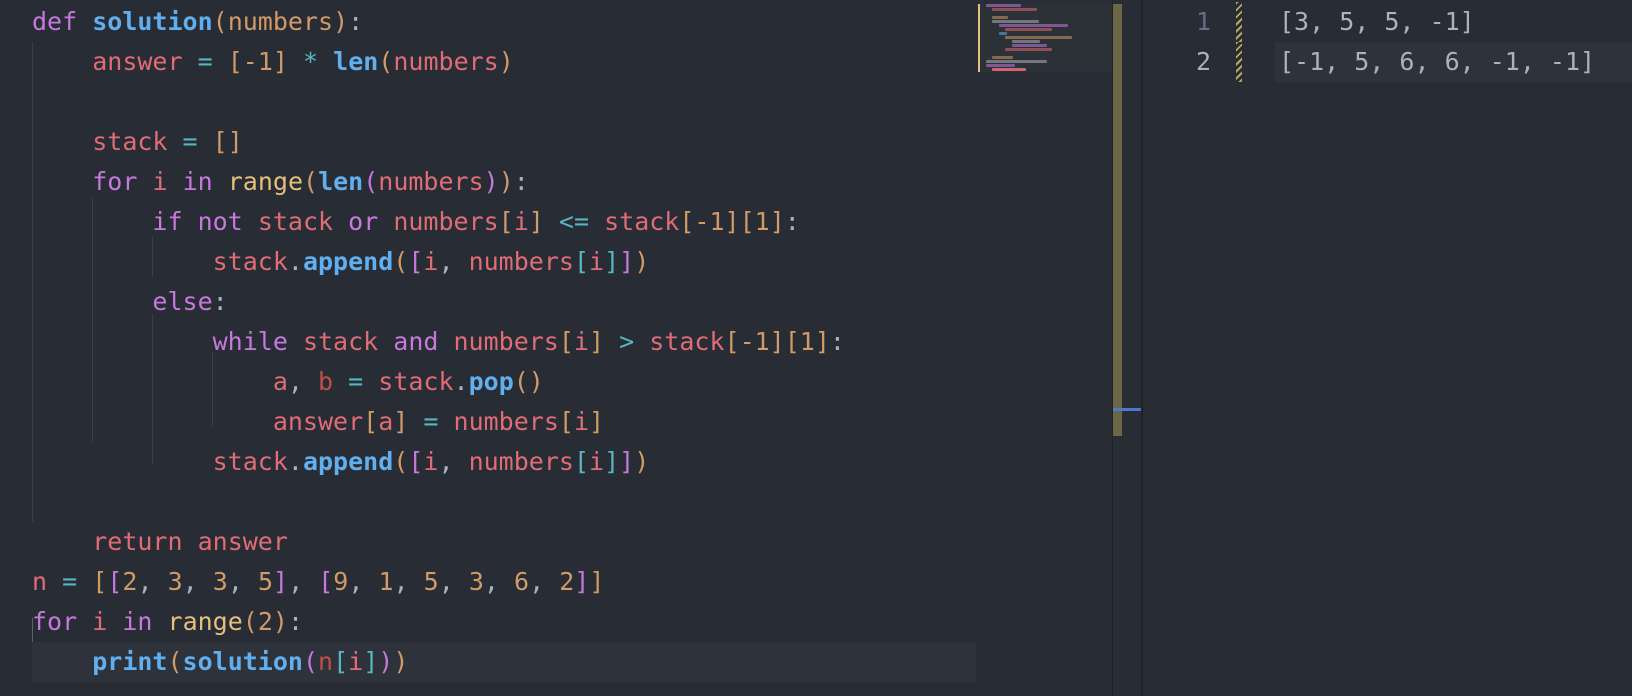 Image resolution: width=1632 pixels, height=696 pixels. What do you see at coordinates (438, 62) in the screenshot?
I see `code-line: answer = [-1] * len(numbers)` at bounding box center [438, 62].